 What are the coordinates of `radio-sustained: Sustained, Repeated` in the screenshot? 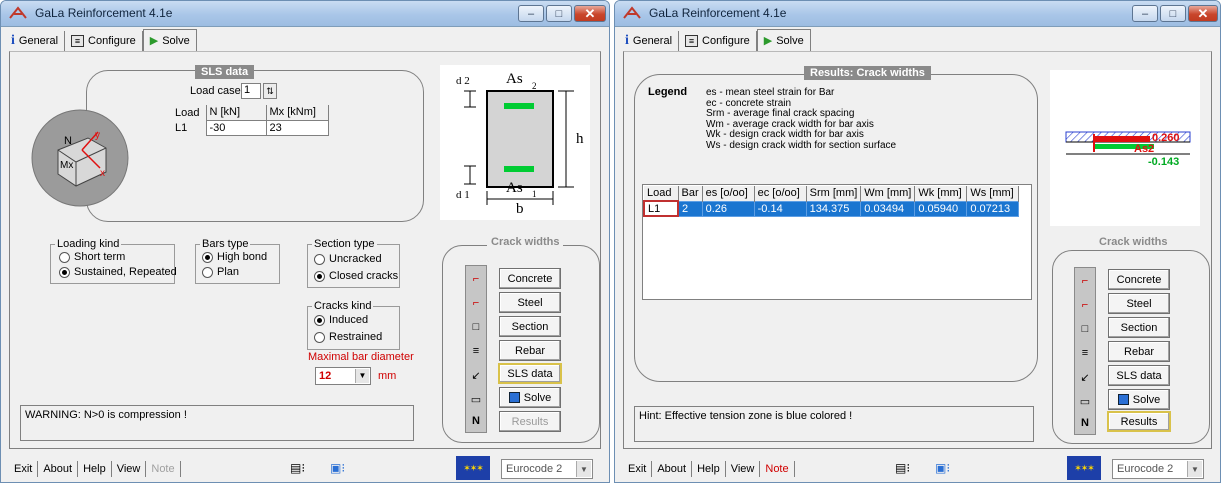 It's located at (118, 272).